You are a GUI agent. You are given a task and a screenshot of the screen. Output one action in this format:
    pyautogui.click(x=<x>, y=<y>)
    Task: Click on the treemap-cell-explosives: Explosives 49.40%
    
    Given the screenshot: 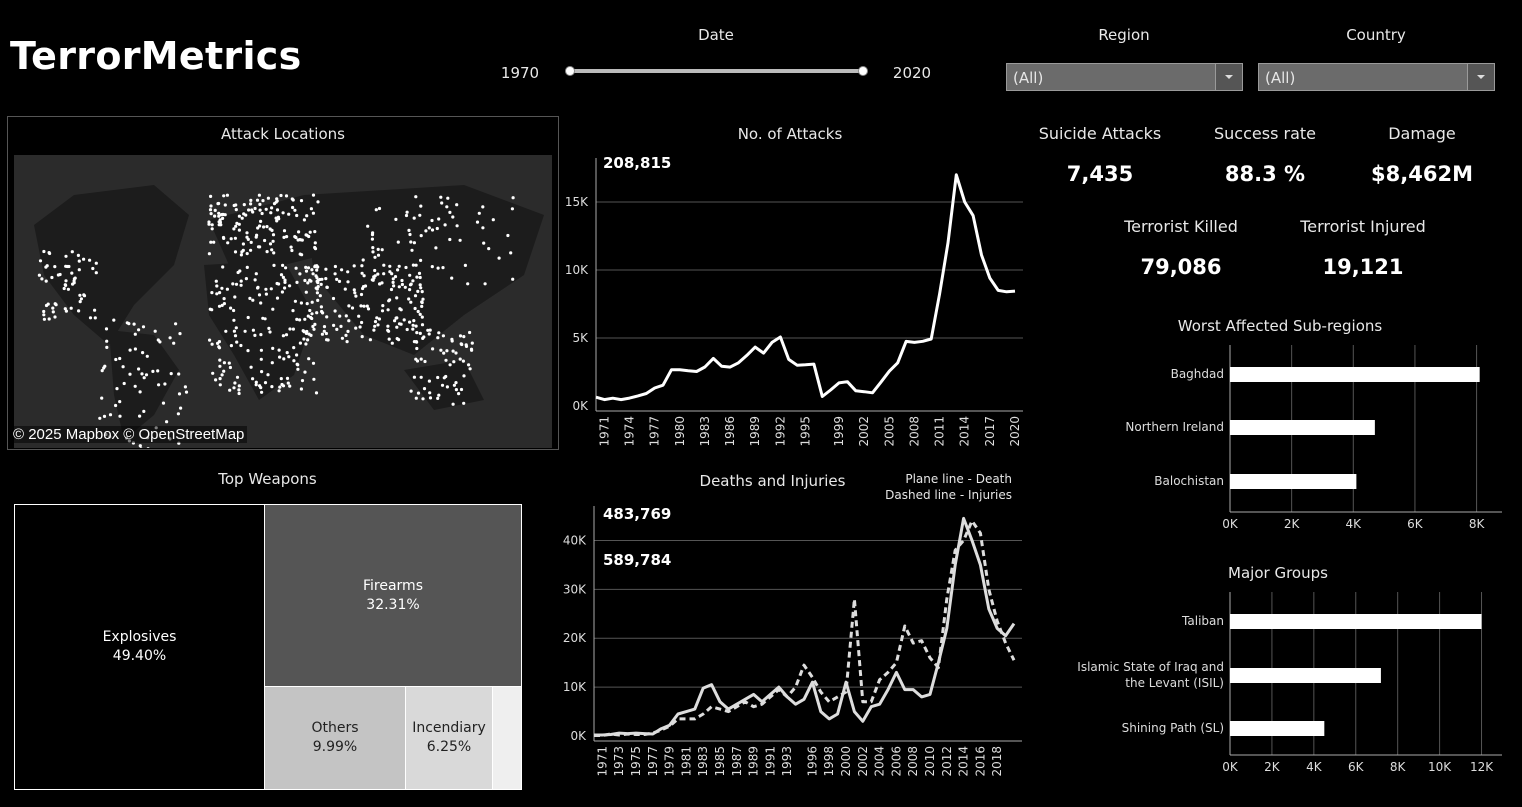 What is the action you would take?
    pyautogui.click(x=139, y=647)
    